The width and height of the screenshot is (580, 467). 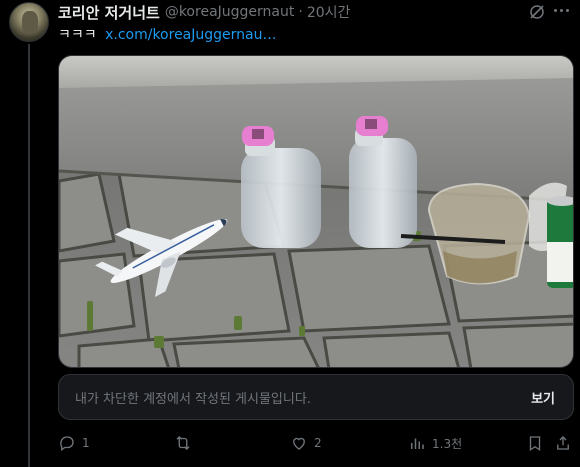 I want to click on like-icon, so click(x=299, y=443).